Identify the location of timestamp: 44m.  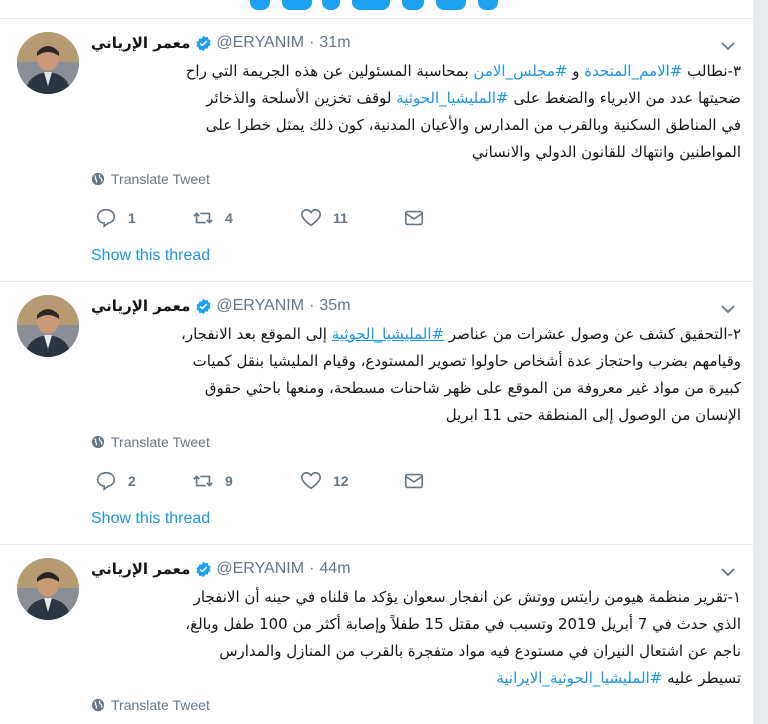
(334, 569).